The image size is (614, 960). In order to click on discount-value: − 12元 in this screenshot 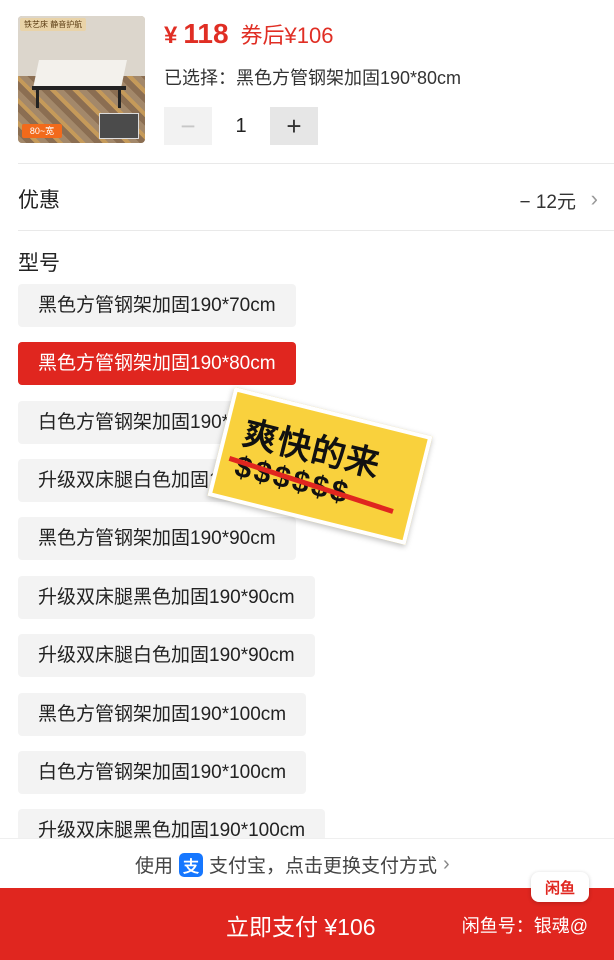, I will do `click(547, 200)`.